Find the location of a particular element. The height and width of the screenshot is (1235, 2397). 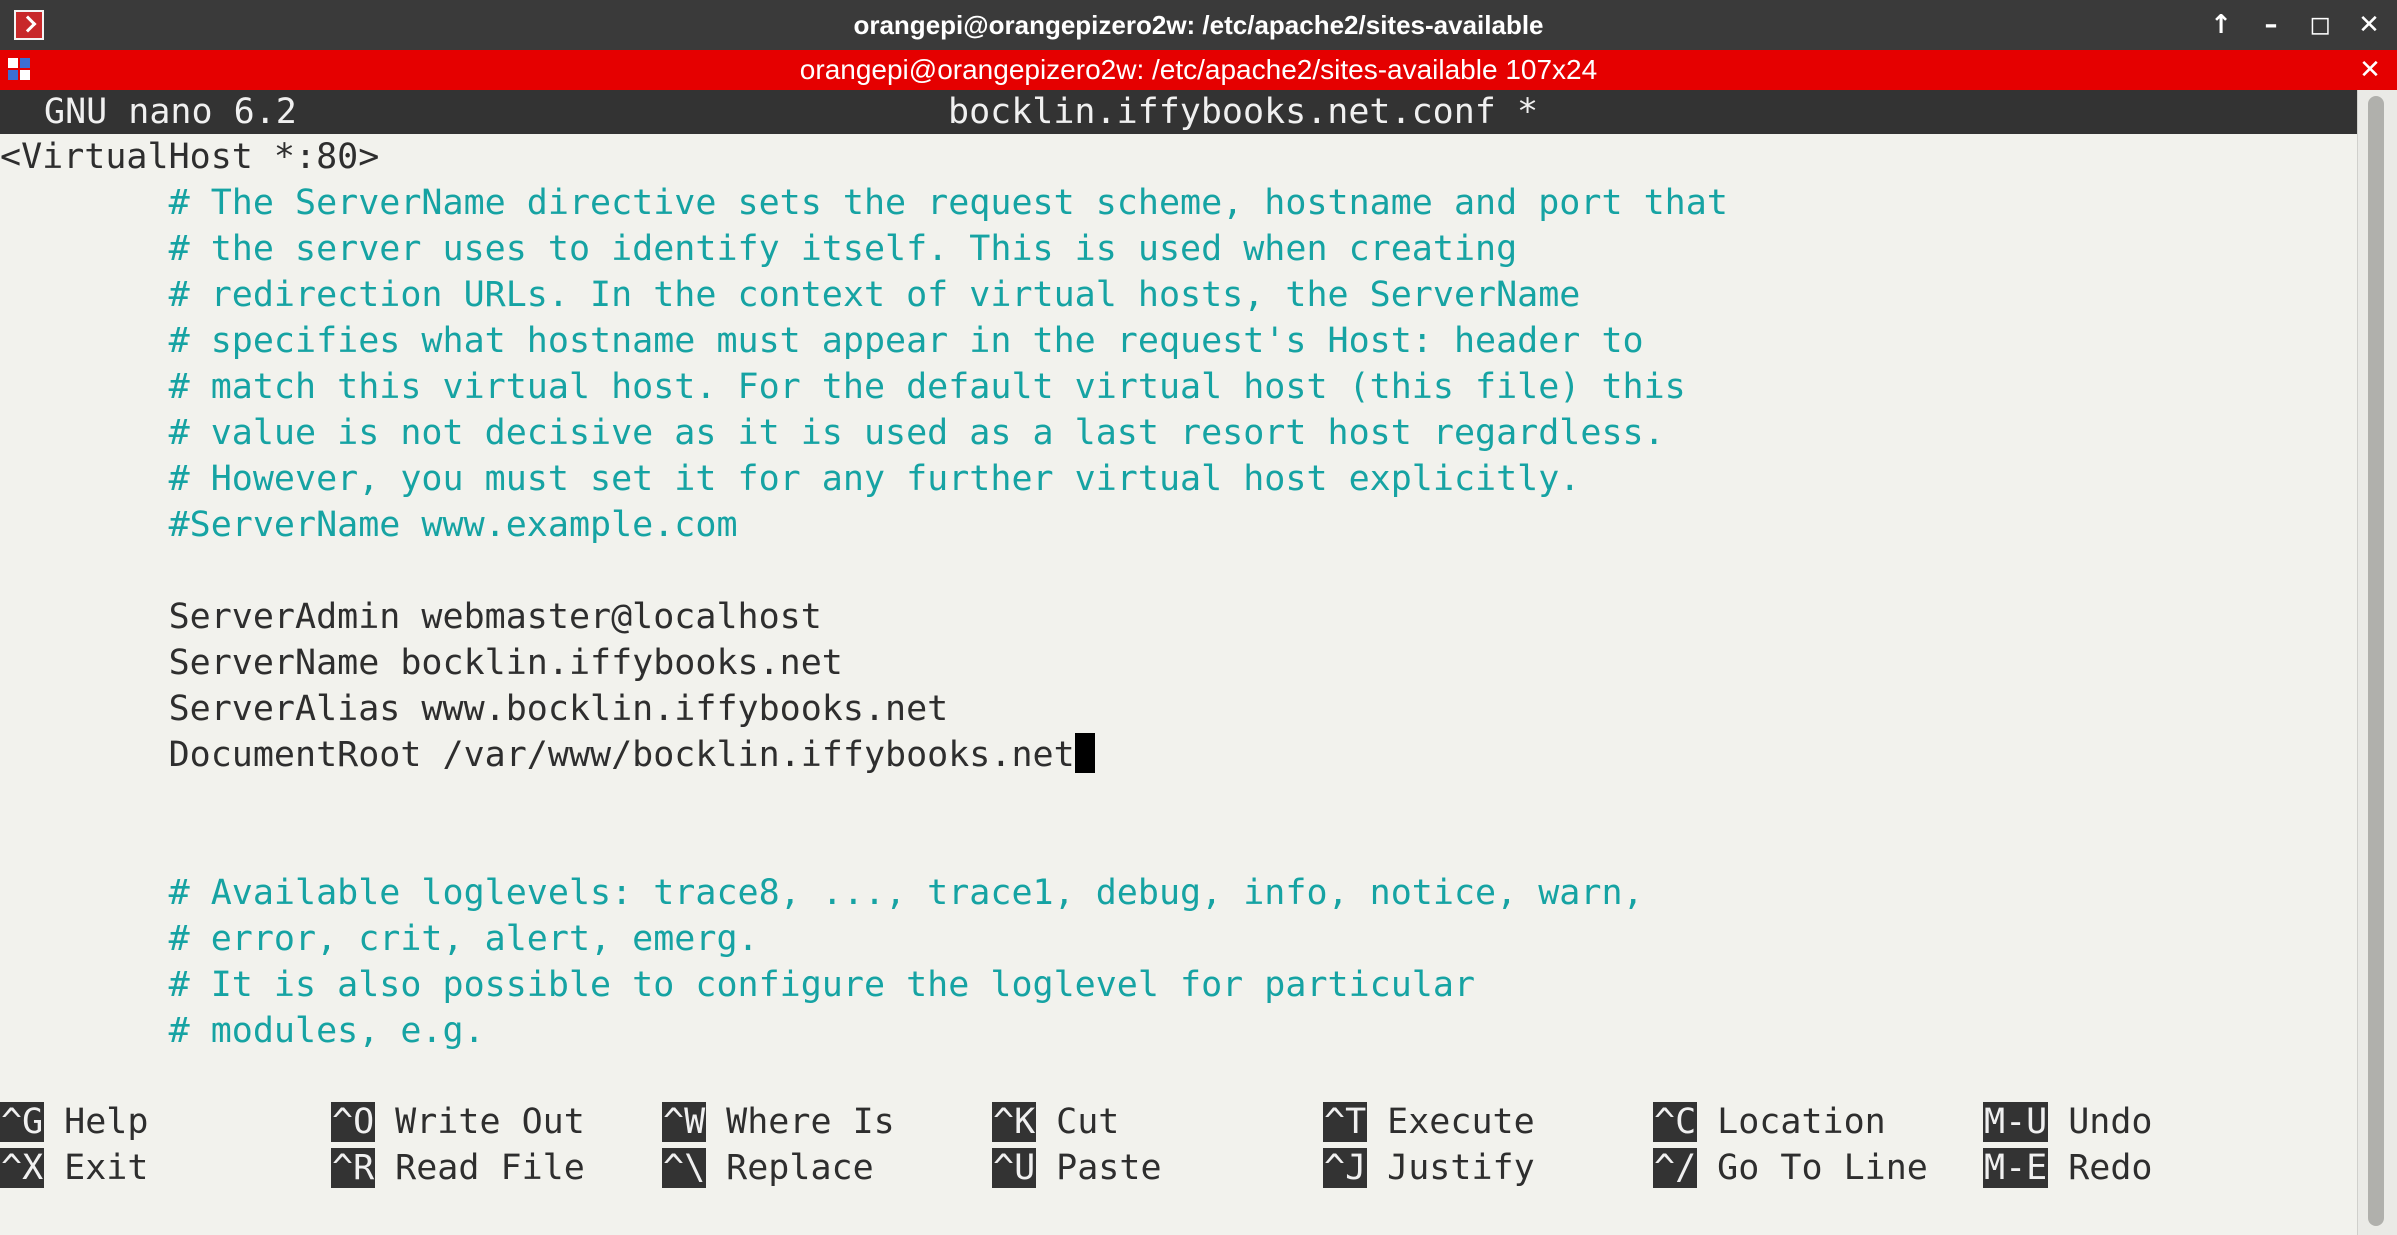

shortcut-help: ^G Help is located at coordinates (74, 1122).